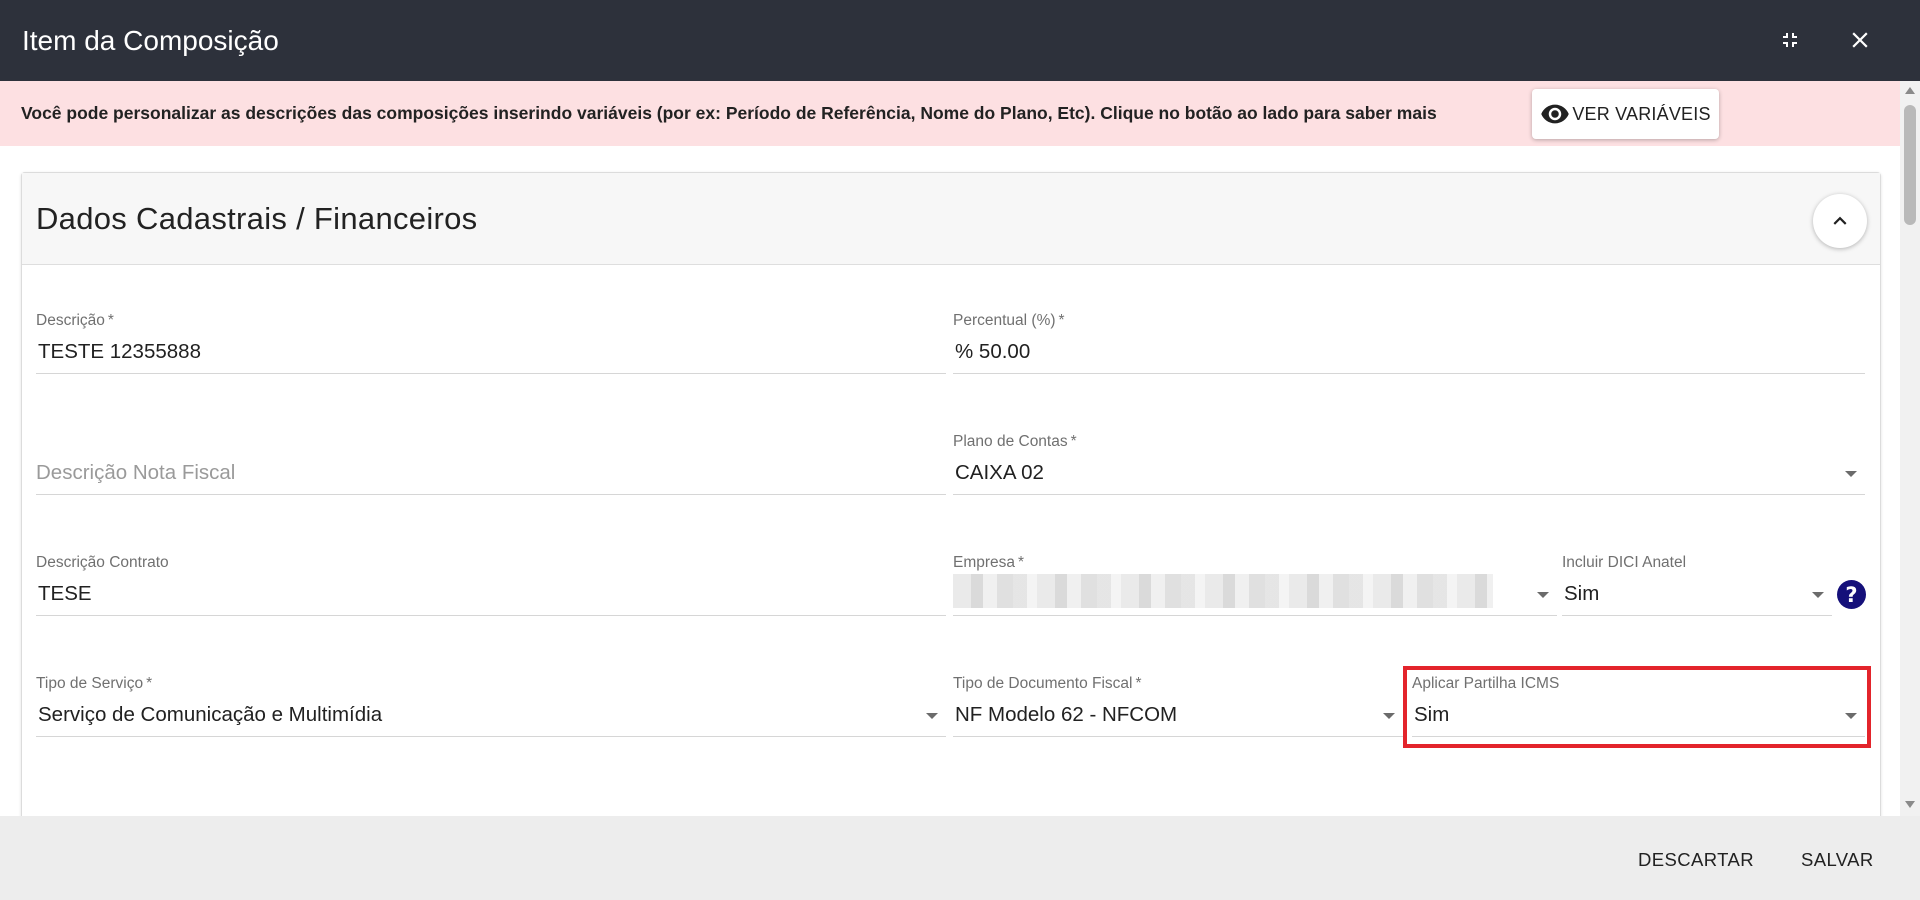 Image resolution: width=1920 pixels, height=900 pixels. Describe the element at coordinates (1910, 804) in the screenshot. I see `scroll-down-icon` at that location.